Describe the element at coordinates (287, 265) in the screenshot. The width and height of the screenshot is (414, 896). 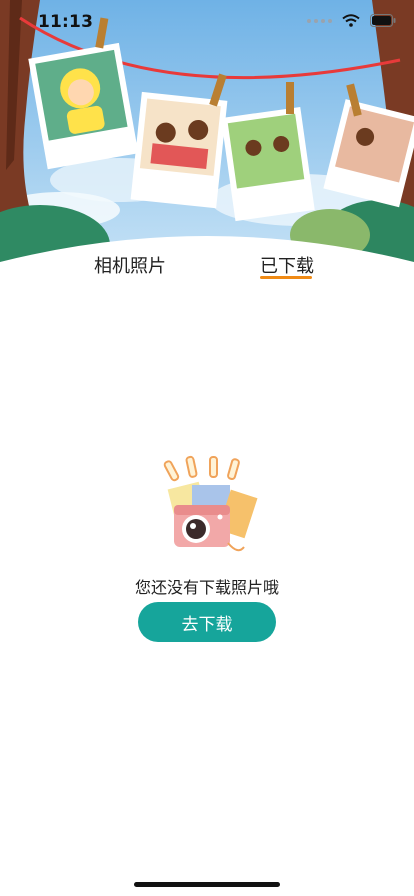
I see `tab-downloaded: 已下载` at that location.